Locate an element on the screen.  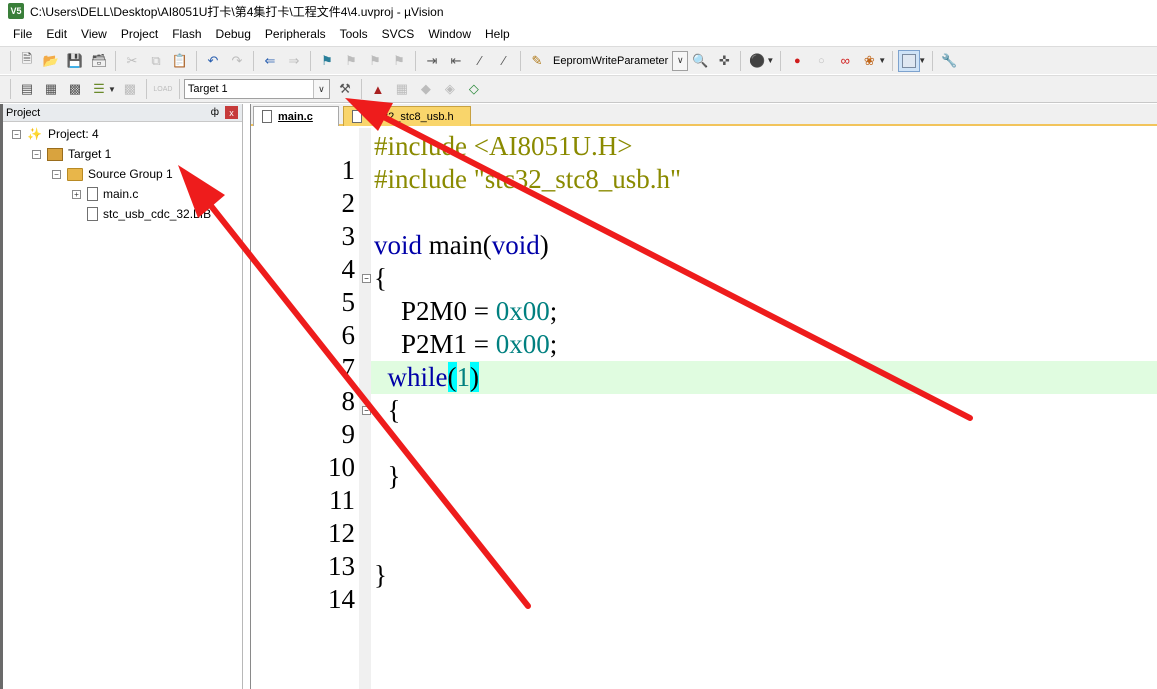
bookmark-next-icon: ⚑ is located at coordinates (375, 61).